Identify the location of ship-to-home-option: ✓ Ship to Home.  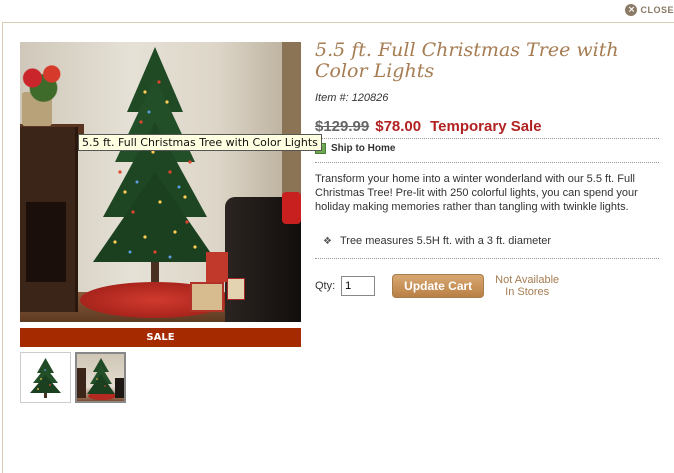
(355, 148).